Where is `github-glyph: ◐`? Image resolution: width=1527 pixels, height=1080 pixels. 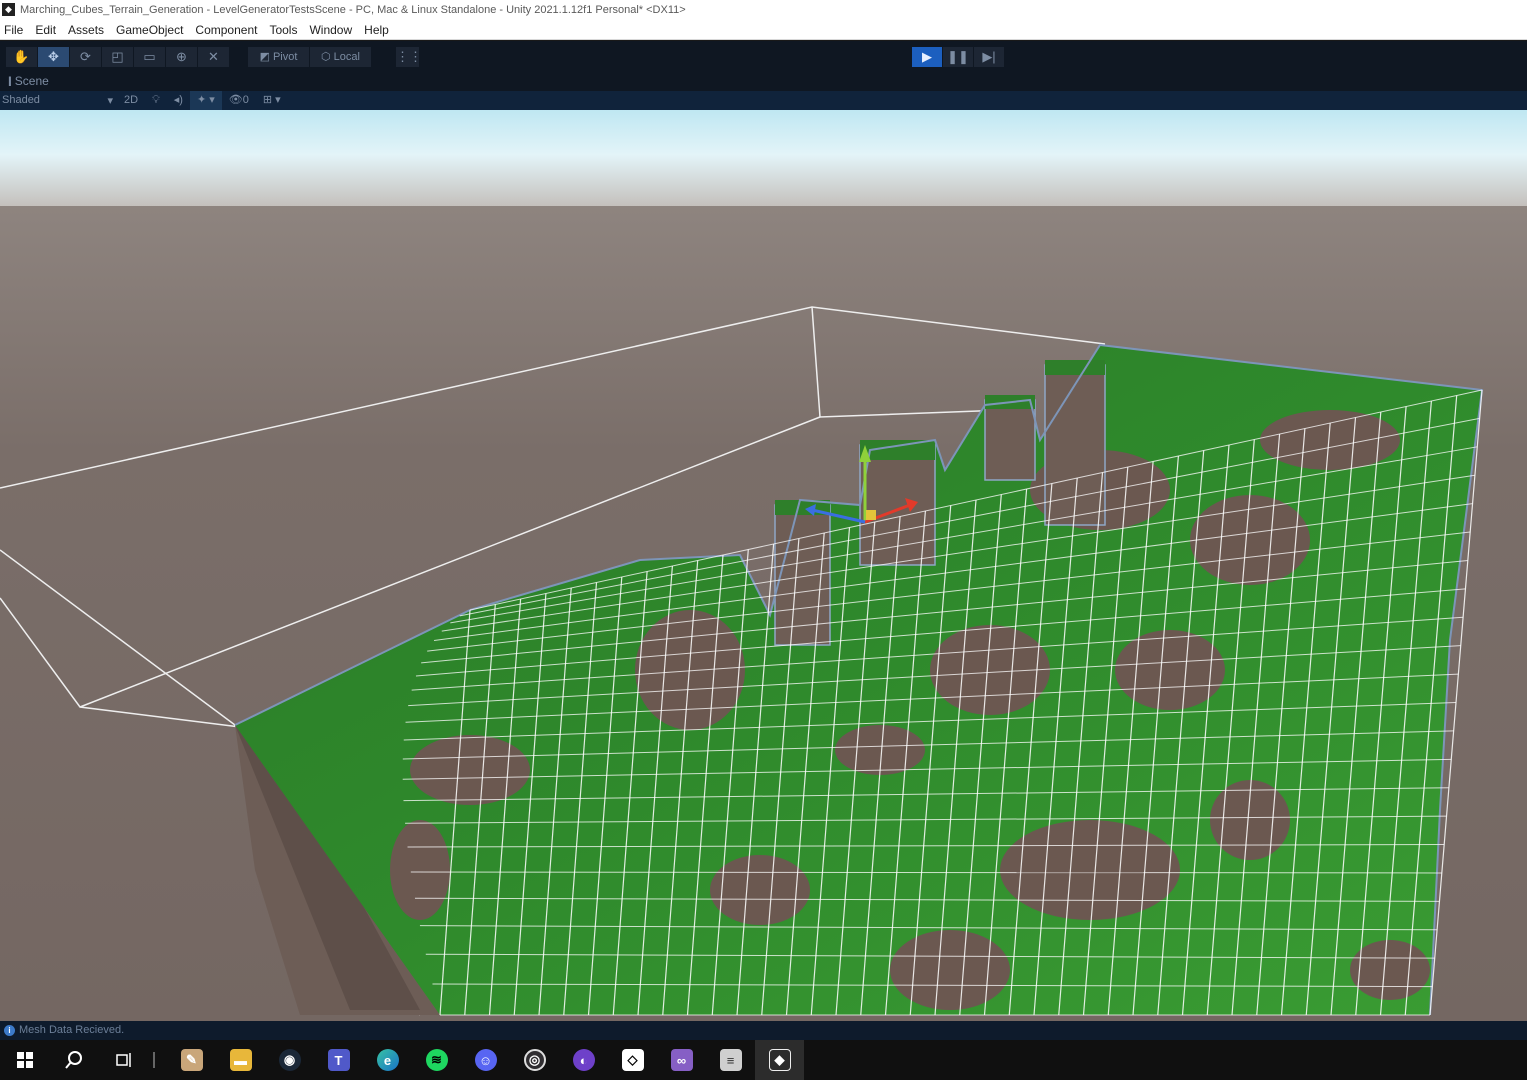
github-glyph: ◐ is located at coordinates (583, 1060).